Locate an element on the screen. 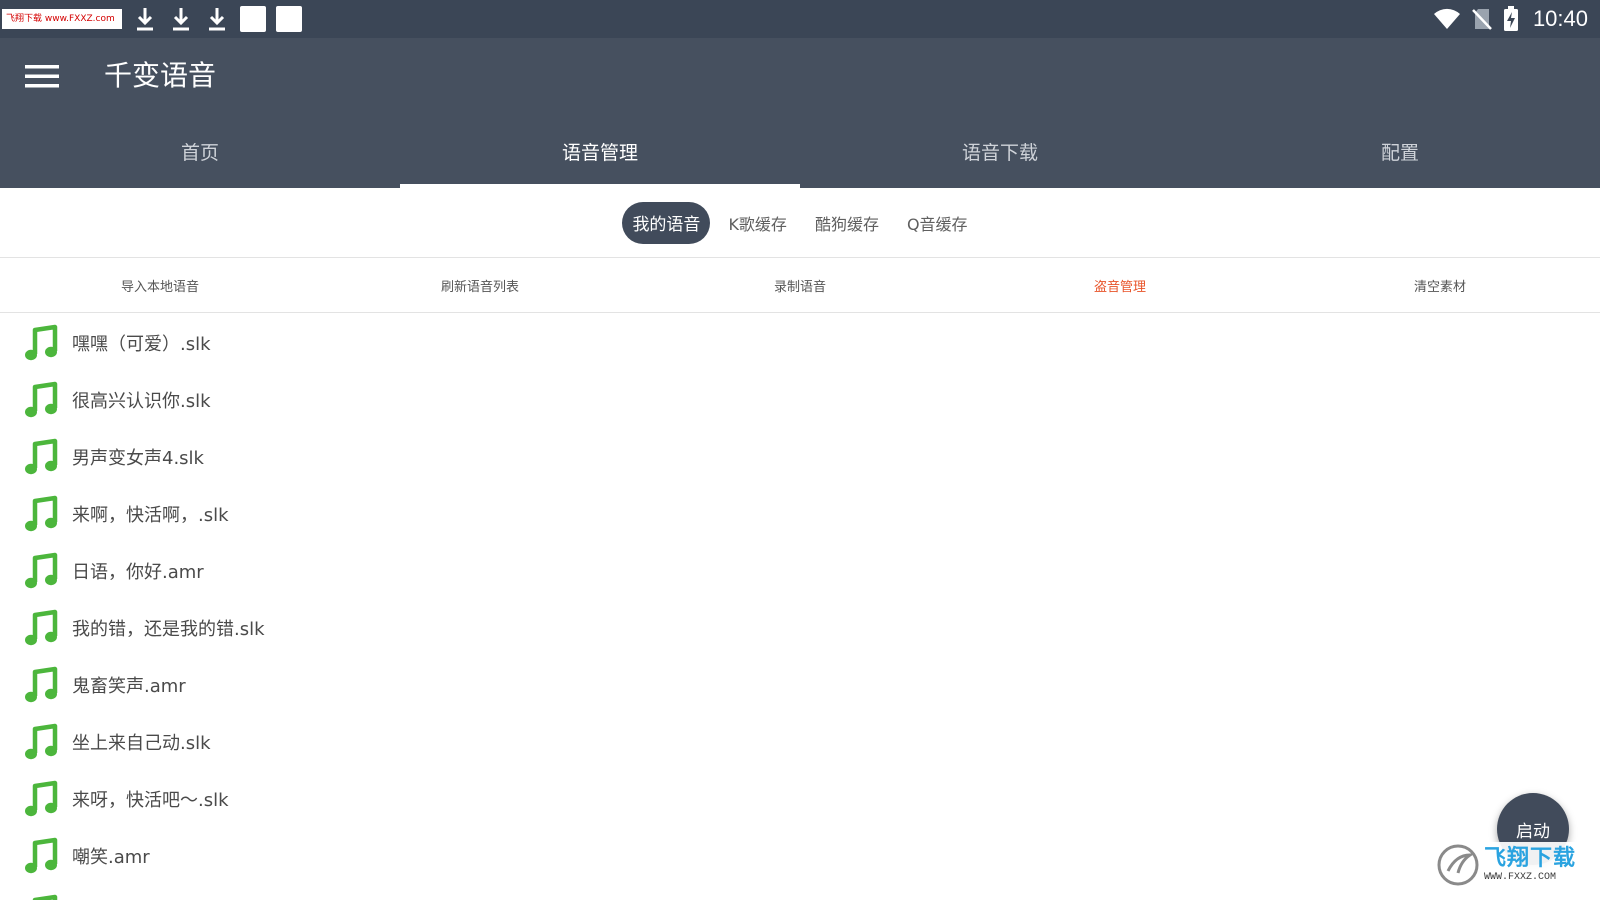 The image size is (1600, 900). status-bar-notifications: 飞翔下载 www.FXXZ.com is located at coordinates (152, 19).